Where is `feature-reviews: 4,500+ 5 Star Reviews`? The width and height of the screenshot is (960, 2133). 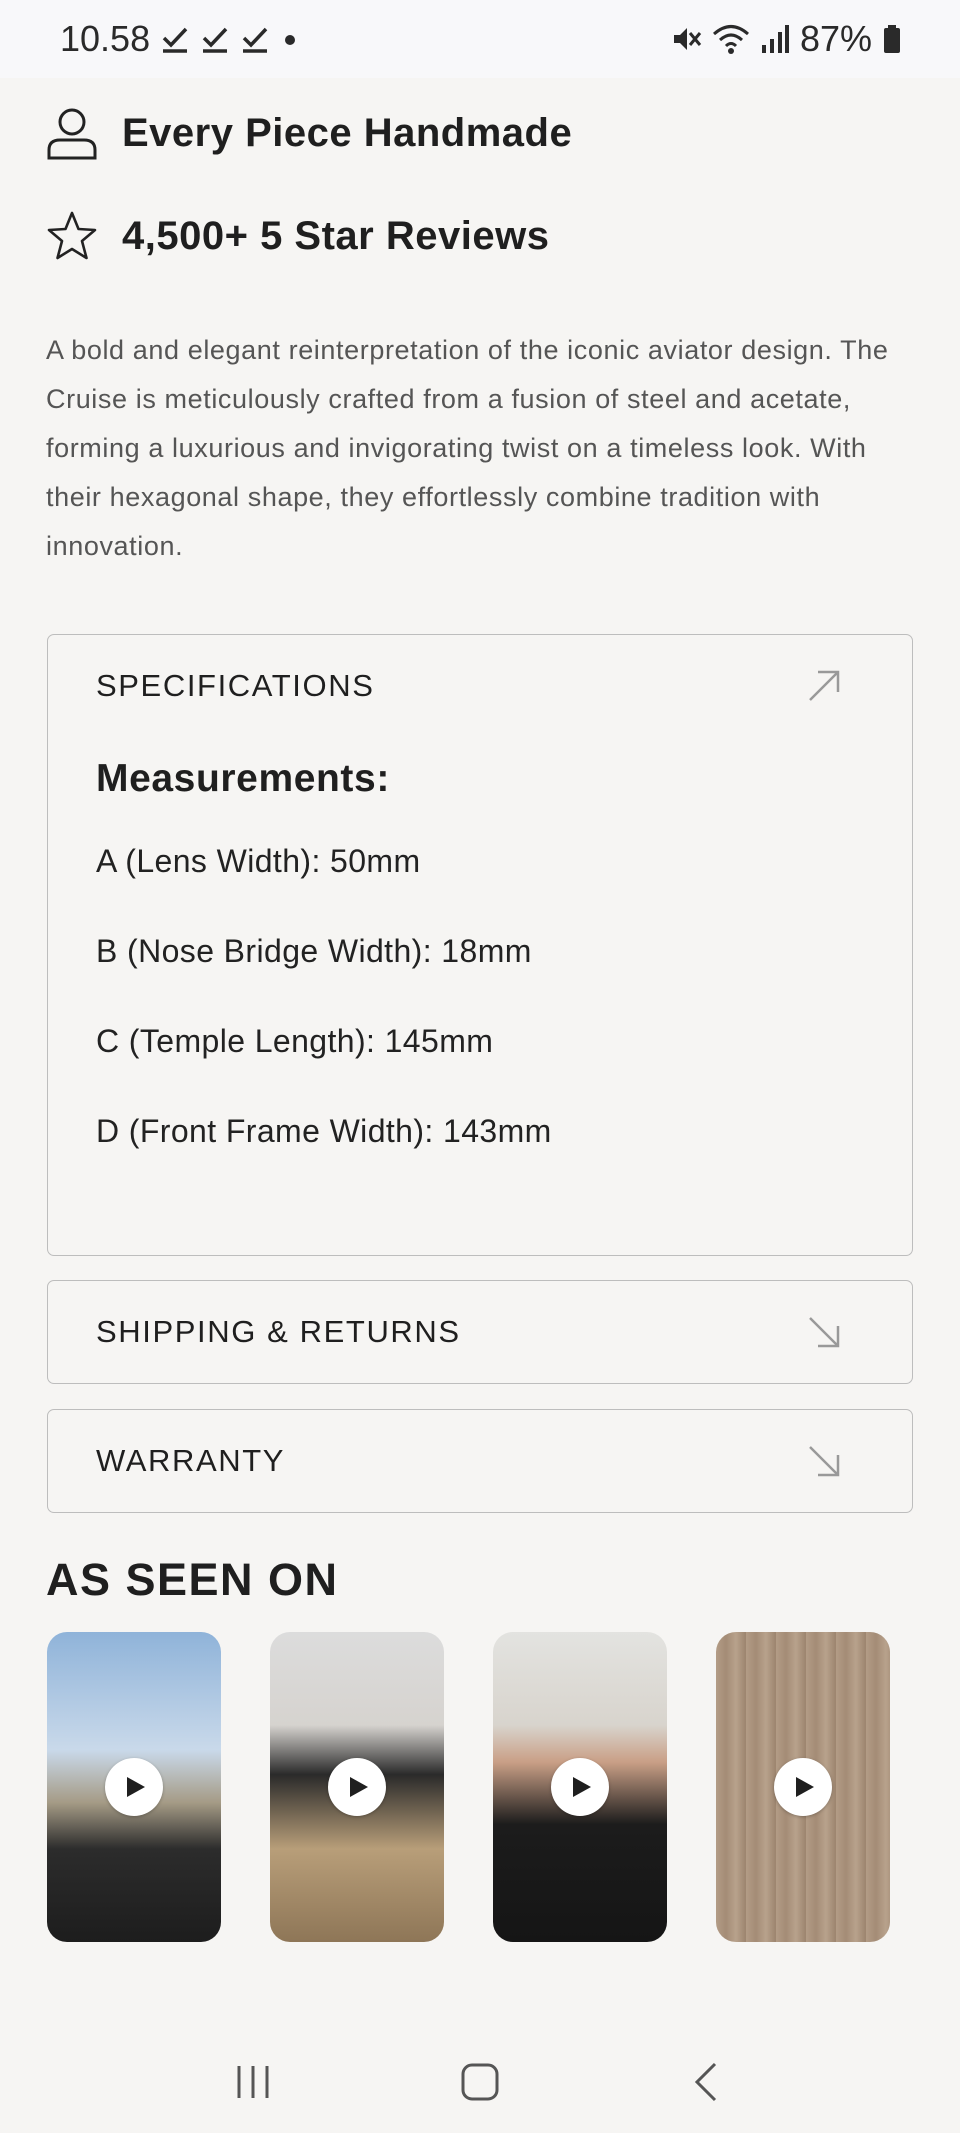 feature-reviews: 4,500+ 5 Star Reviews is located at coordinates (297, 236).